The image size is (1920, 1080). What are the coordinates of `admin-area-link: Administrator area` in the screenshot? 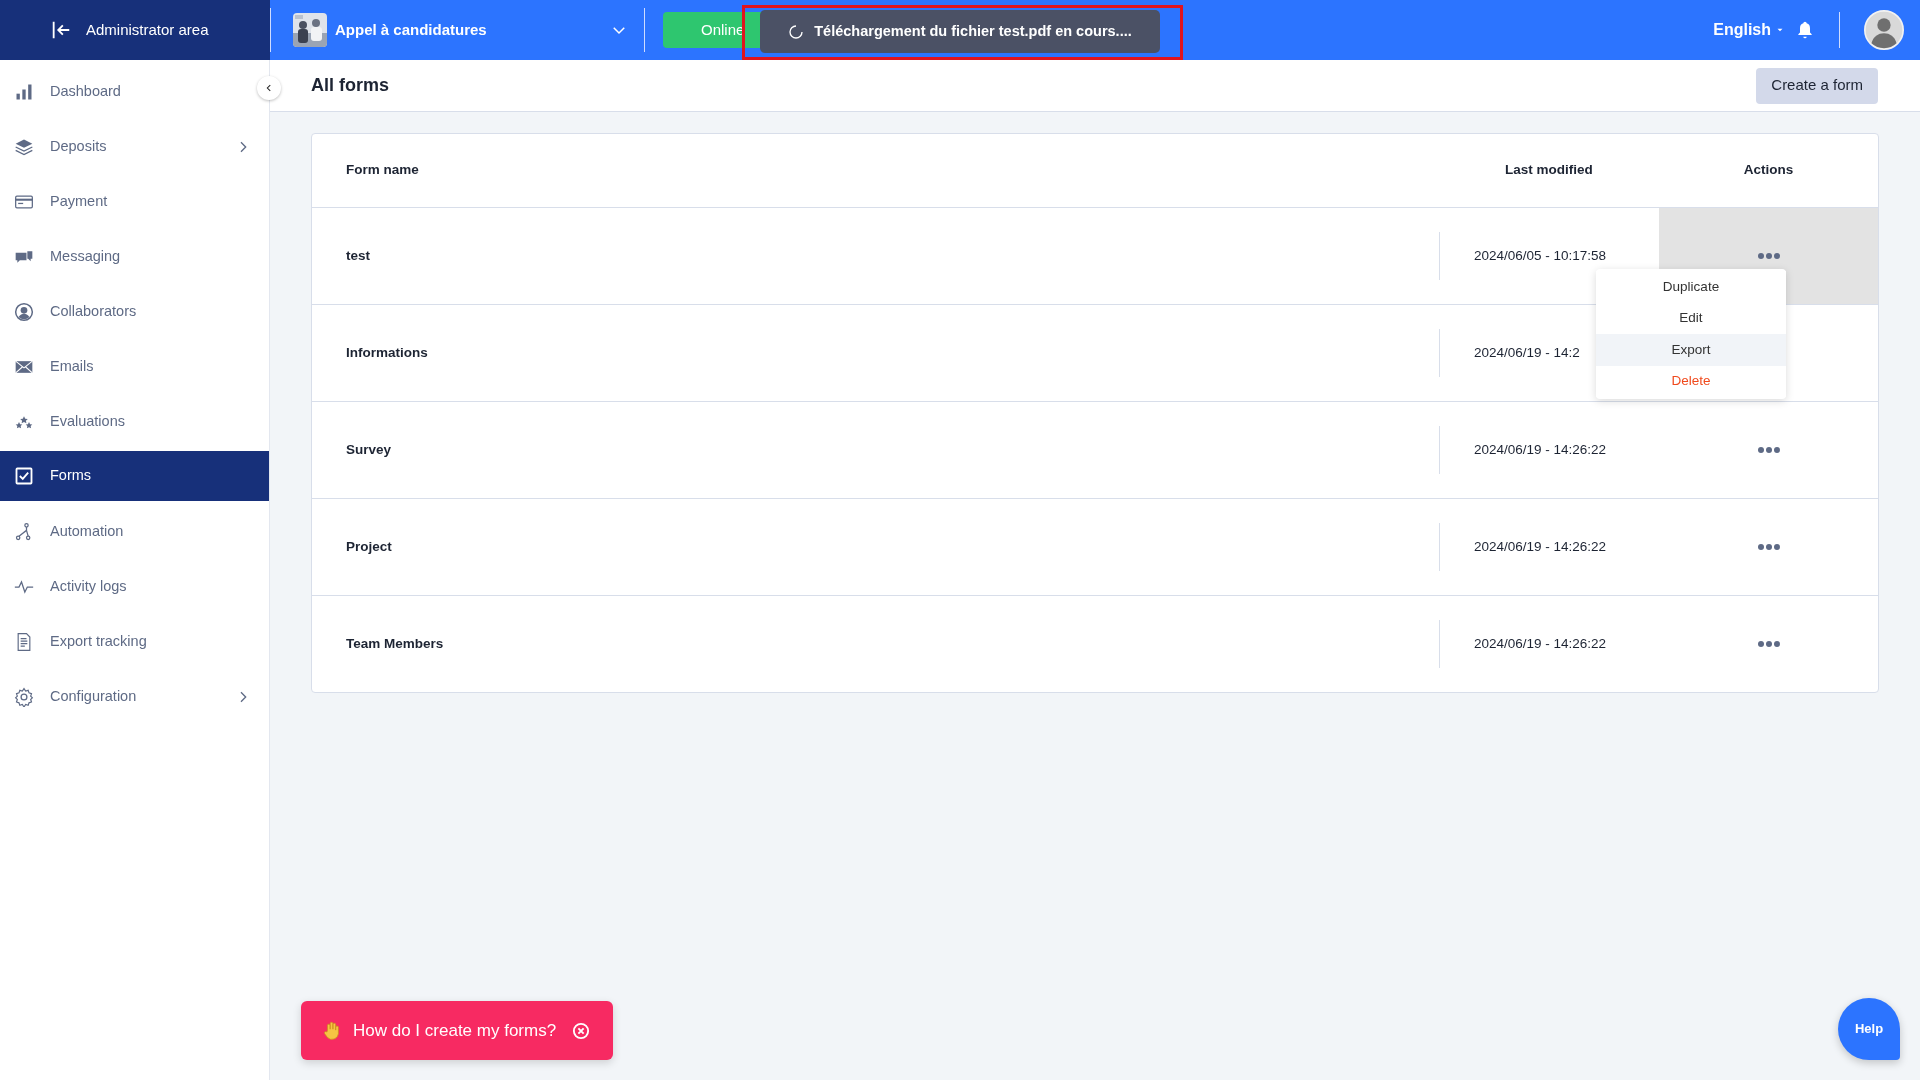 It's located at (147, 30).